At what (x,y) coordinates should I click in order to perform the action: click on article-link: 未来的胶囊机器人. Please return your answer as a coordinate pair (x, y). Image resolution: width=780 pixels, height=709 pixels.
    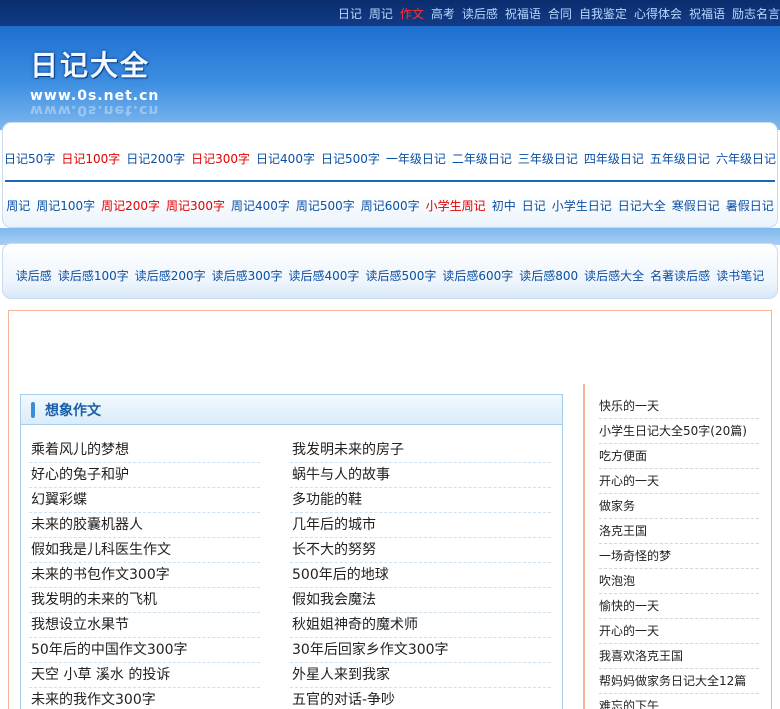
    Looking at the image, I should click on (144, 525).